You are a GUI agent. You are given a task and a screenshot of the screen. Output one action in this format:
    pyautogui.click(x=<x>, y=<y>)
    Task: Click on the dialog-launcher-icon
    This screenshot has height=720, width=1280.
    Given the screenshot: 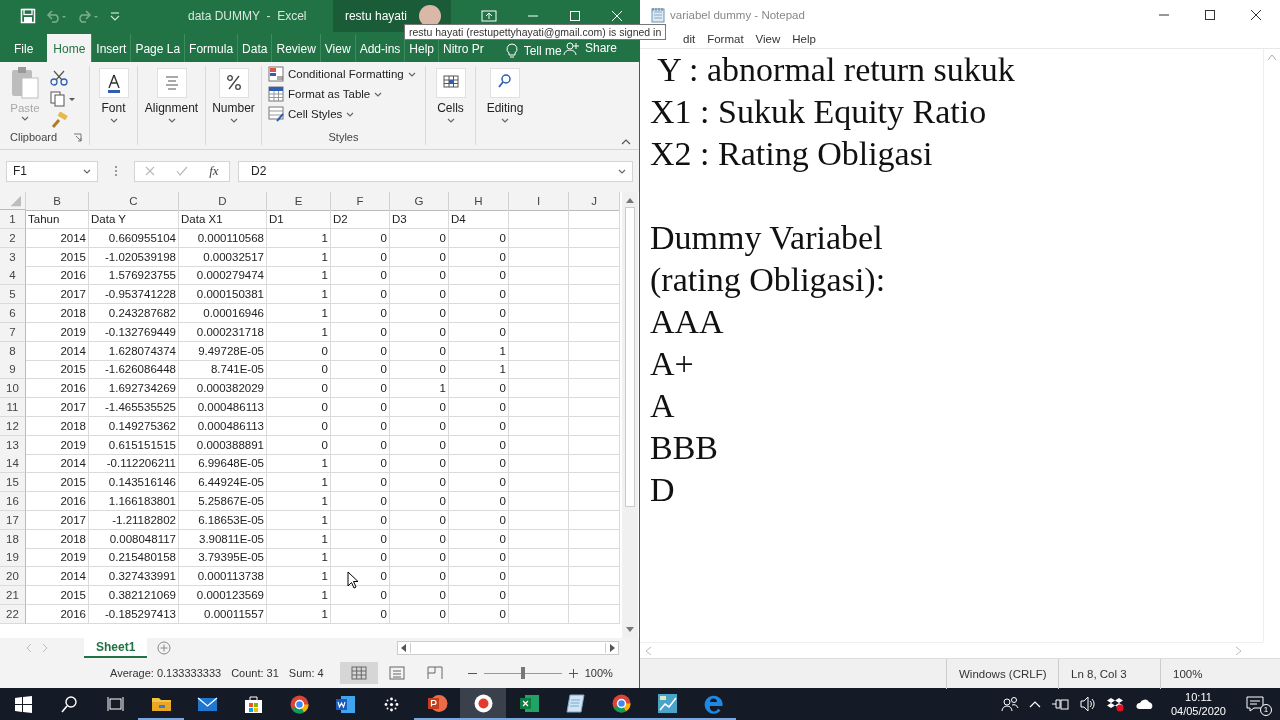 What is the action you would take?
    pyautogui.click(x=78, y=137)
    